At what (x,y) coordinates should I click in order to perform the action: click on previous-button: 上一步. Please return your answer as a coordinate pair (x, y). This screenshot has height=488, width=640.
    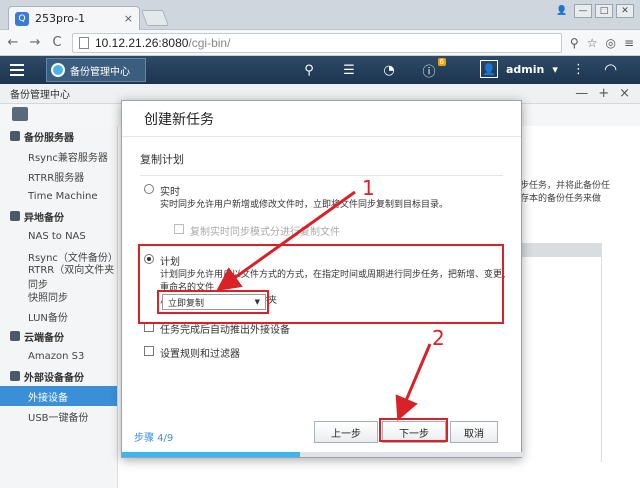
    Looking at the image, I should click on (346, 432).